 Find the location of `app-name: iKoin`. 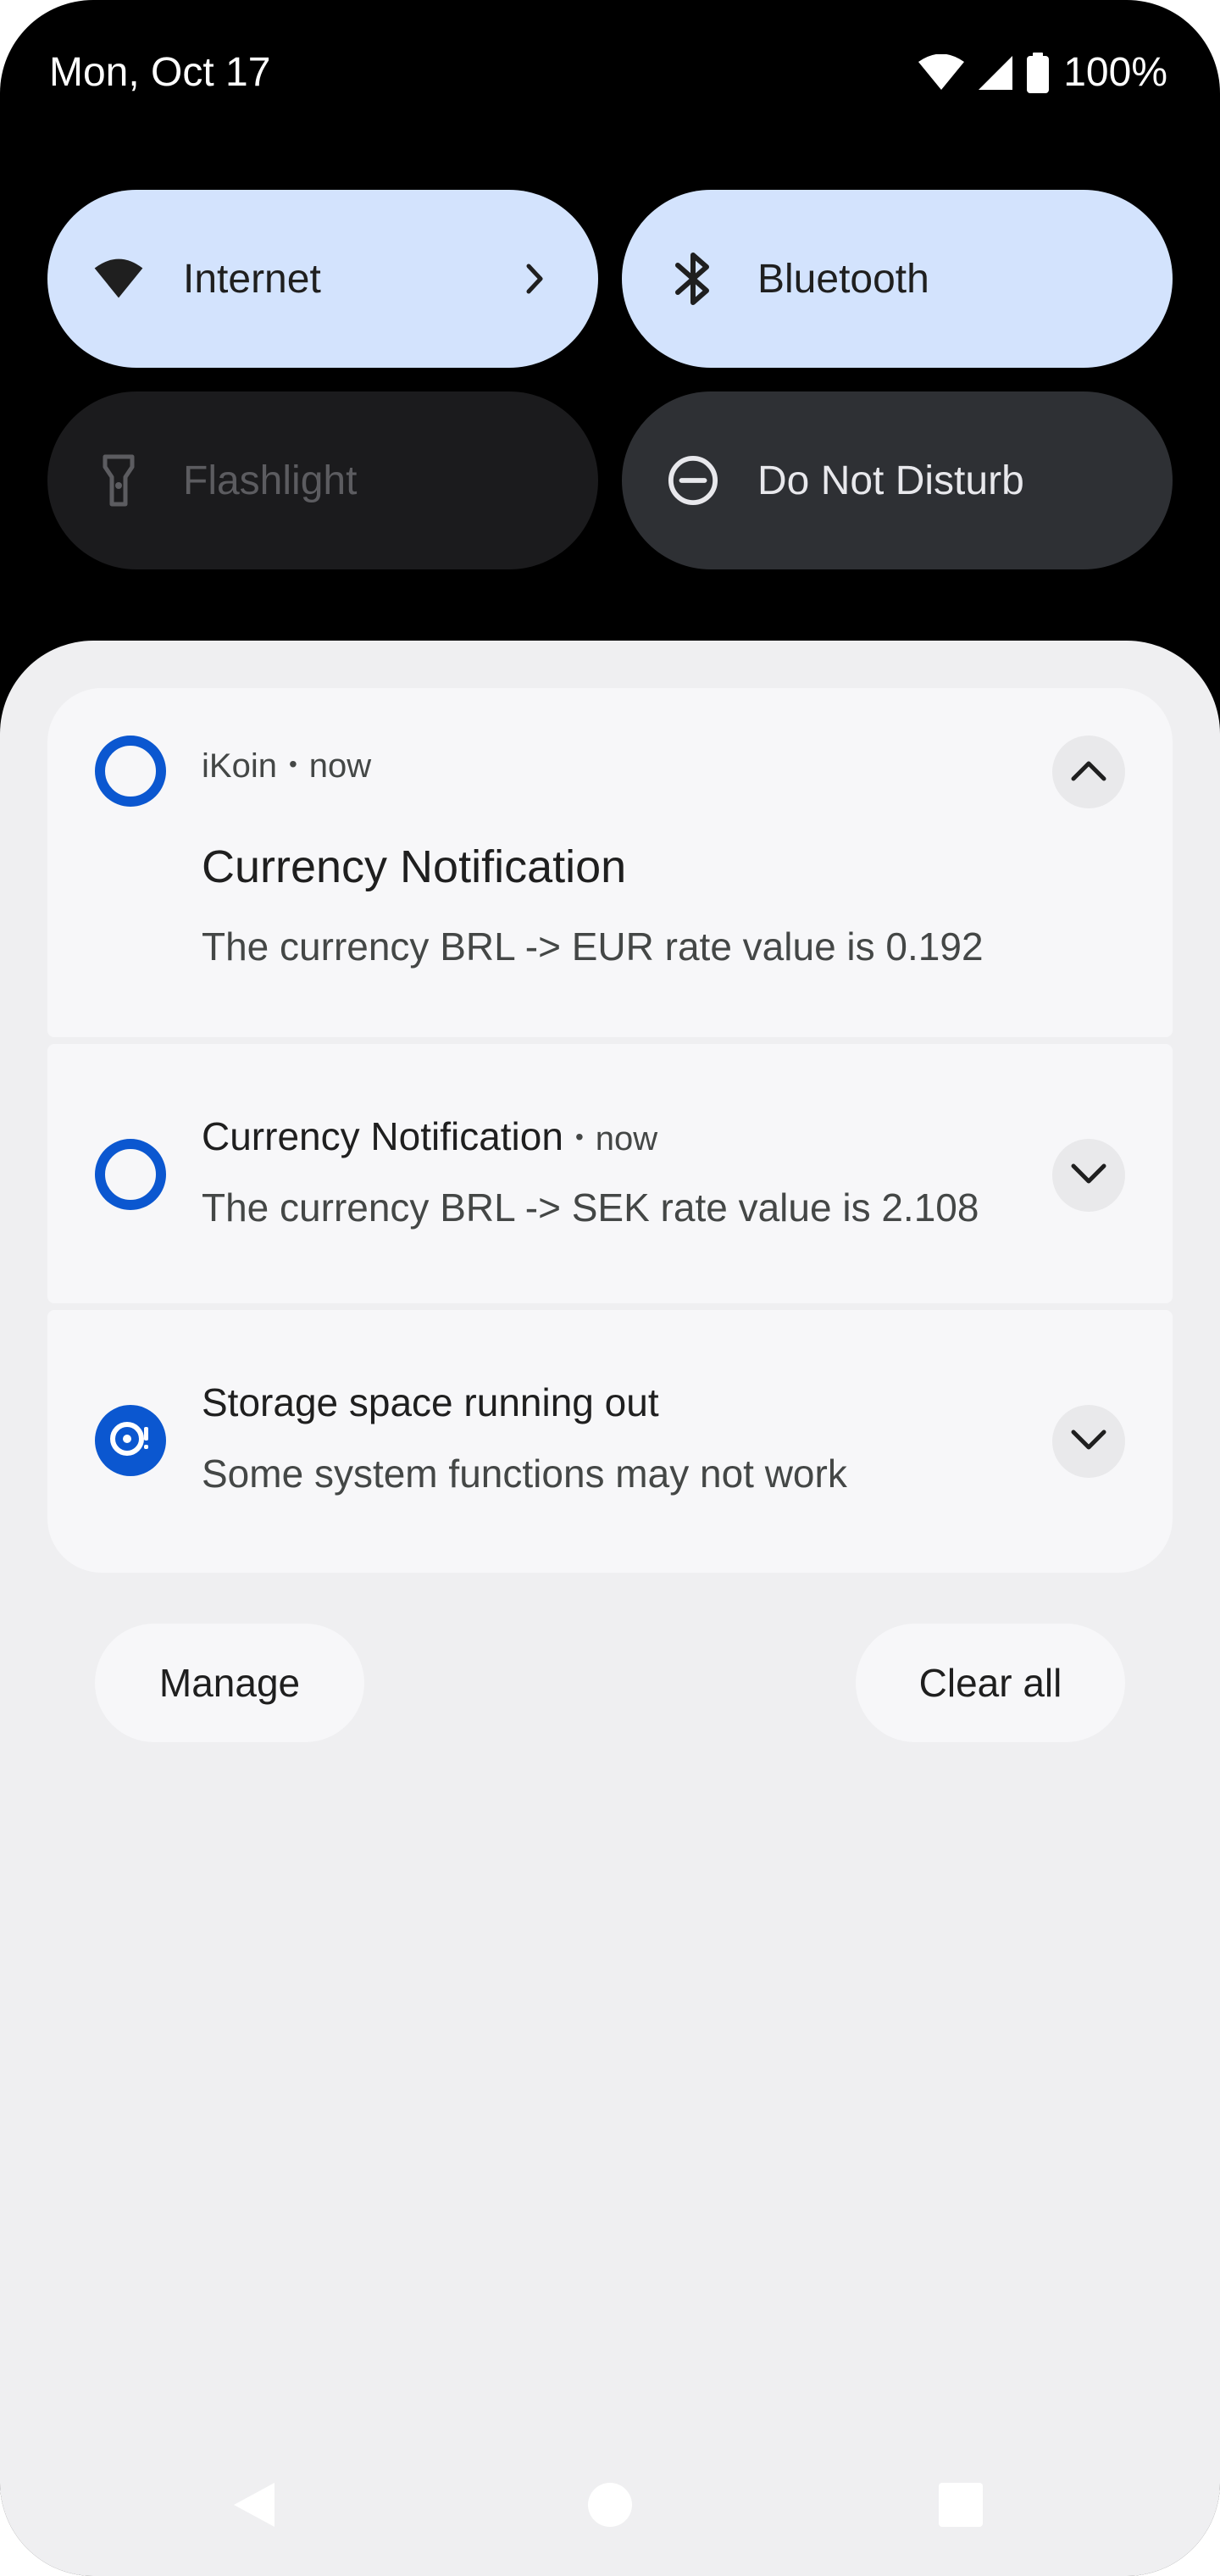

app-name: iKoin is located at coordinates (239, 766).